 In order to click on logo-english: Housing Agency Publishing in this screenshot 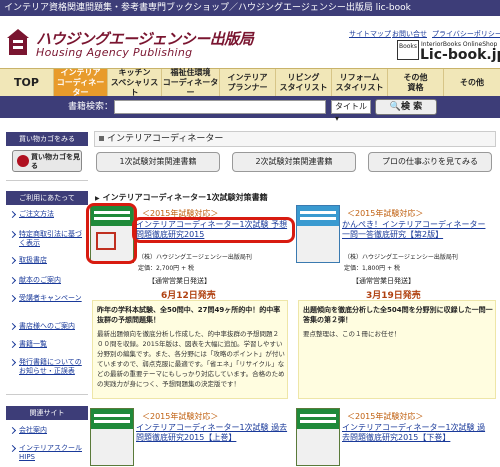, I will do `click(114, 52)`.